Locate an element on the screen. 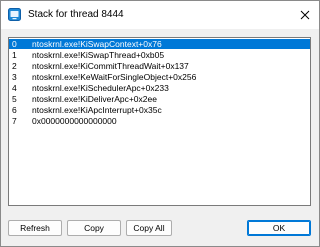 This screenshot has width=320, height=247. stack-frame-row: 7 0x0000000000000000 is located at coordinates (159, 121).